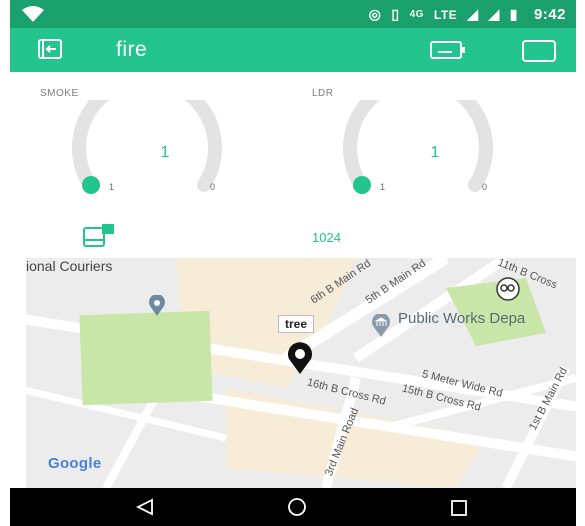 The width and height of the screenshot is (585, 526). Describe the element at coordinates (375, 14) in the screenshot. I see `hotspot-icon: ◎` at that location.